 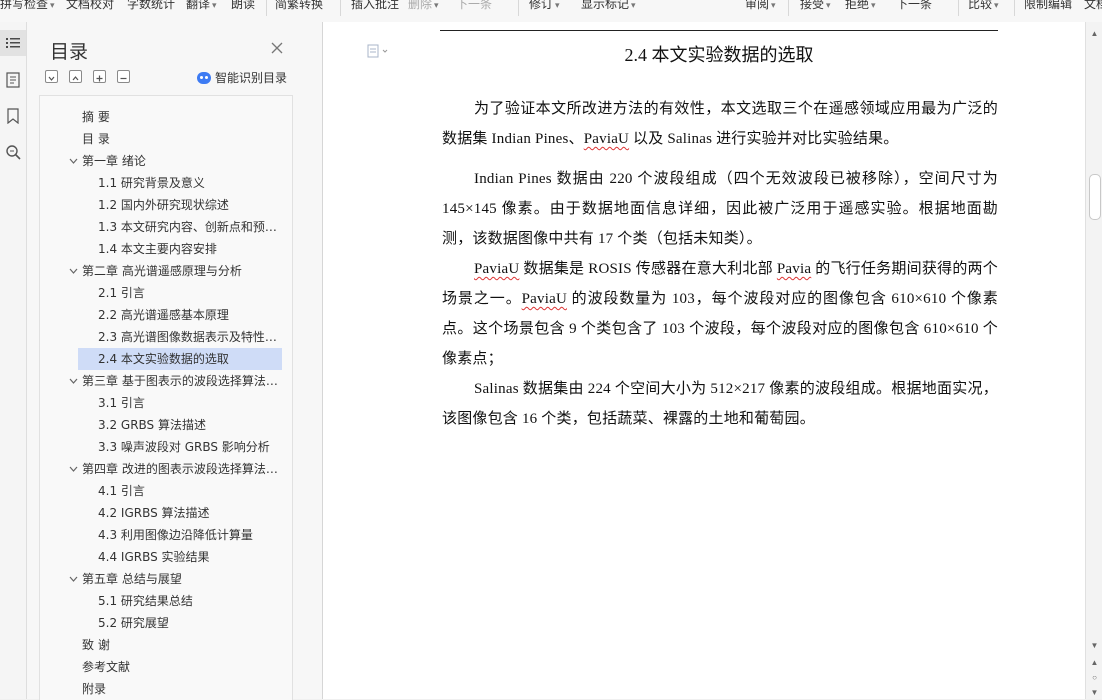 I want to click on toc-item: 4.3 利用图像边沿降低计算量, so click(x=190, y=535).